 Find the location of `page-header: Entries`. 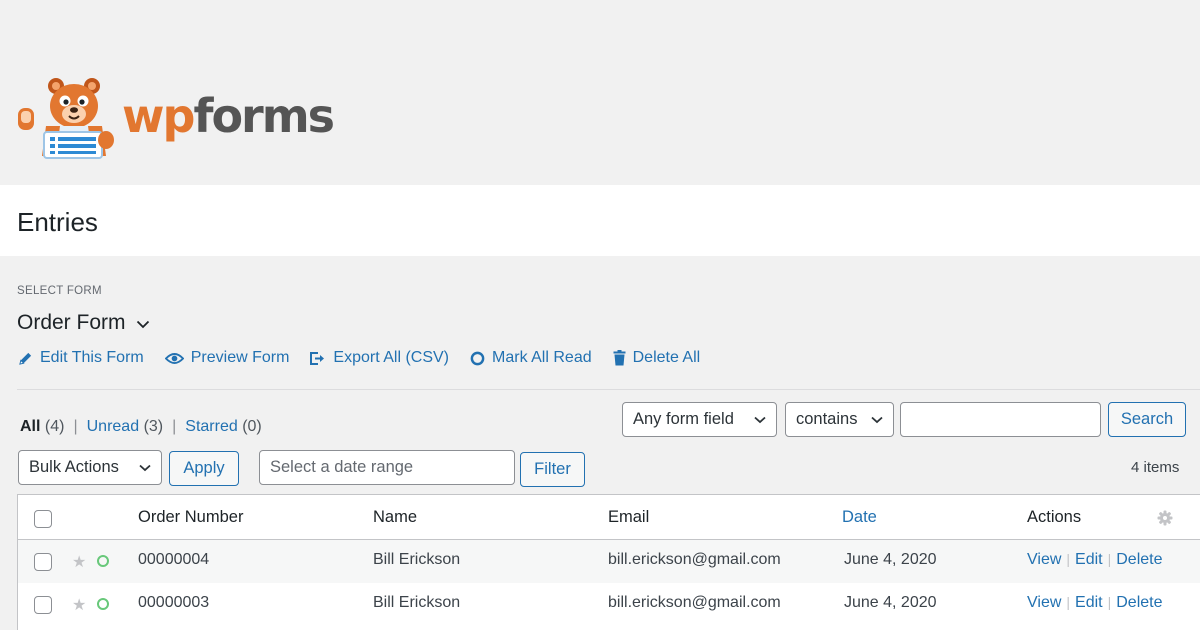

page-header: Entries is located at coordinates (600, 220).